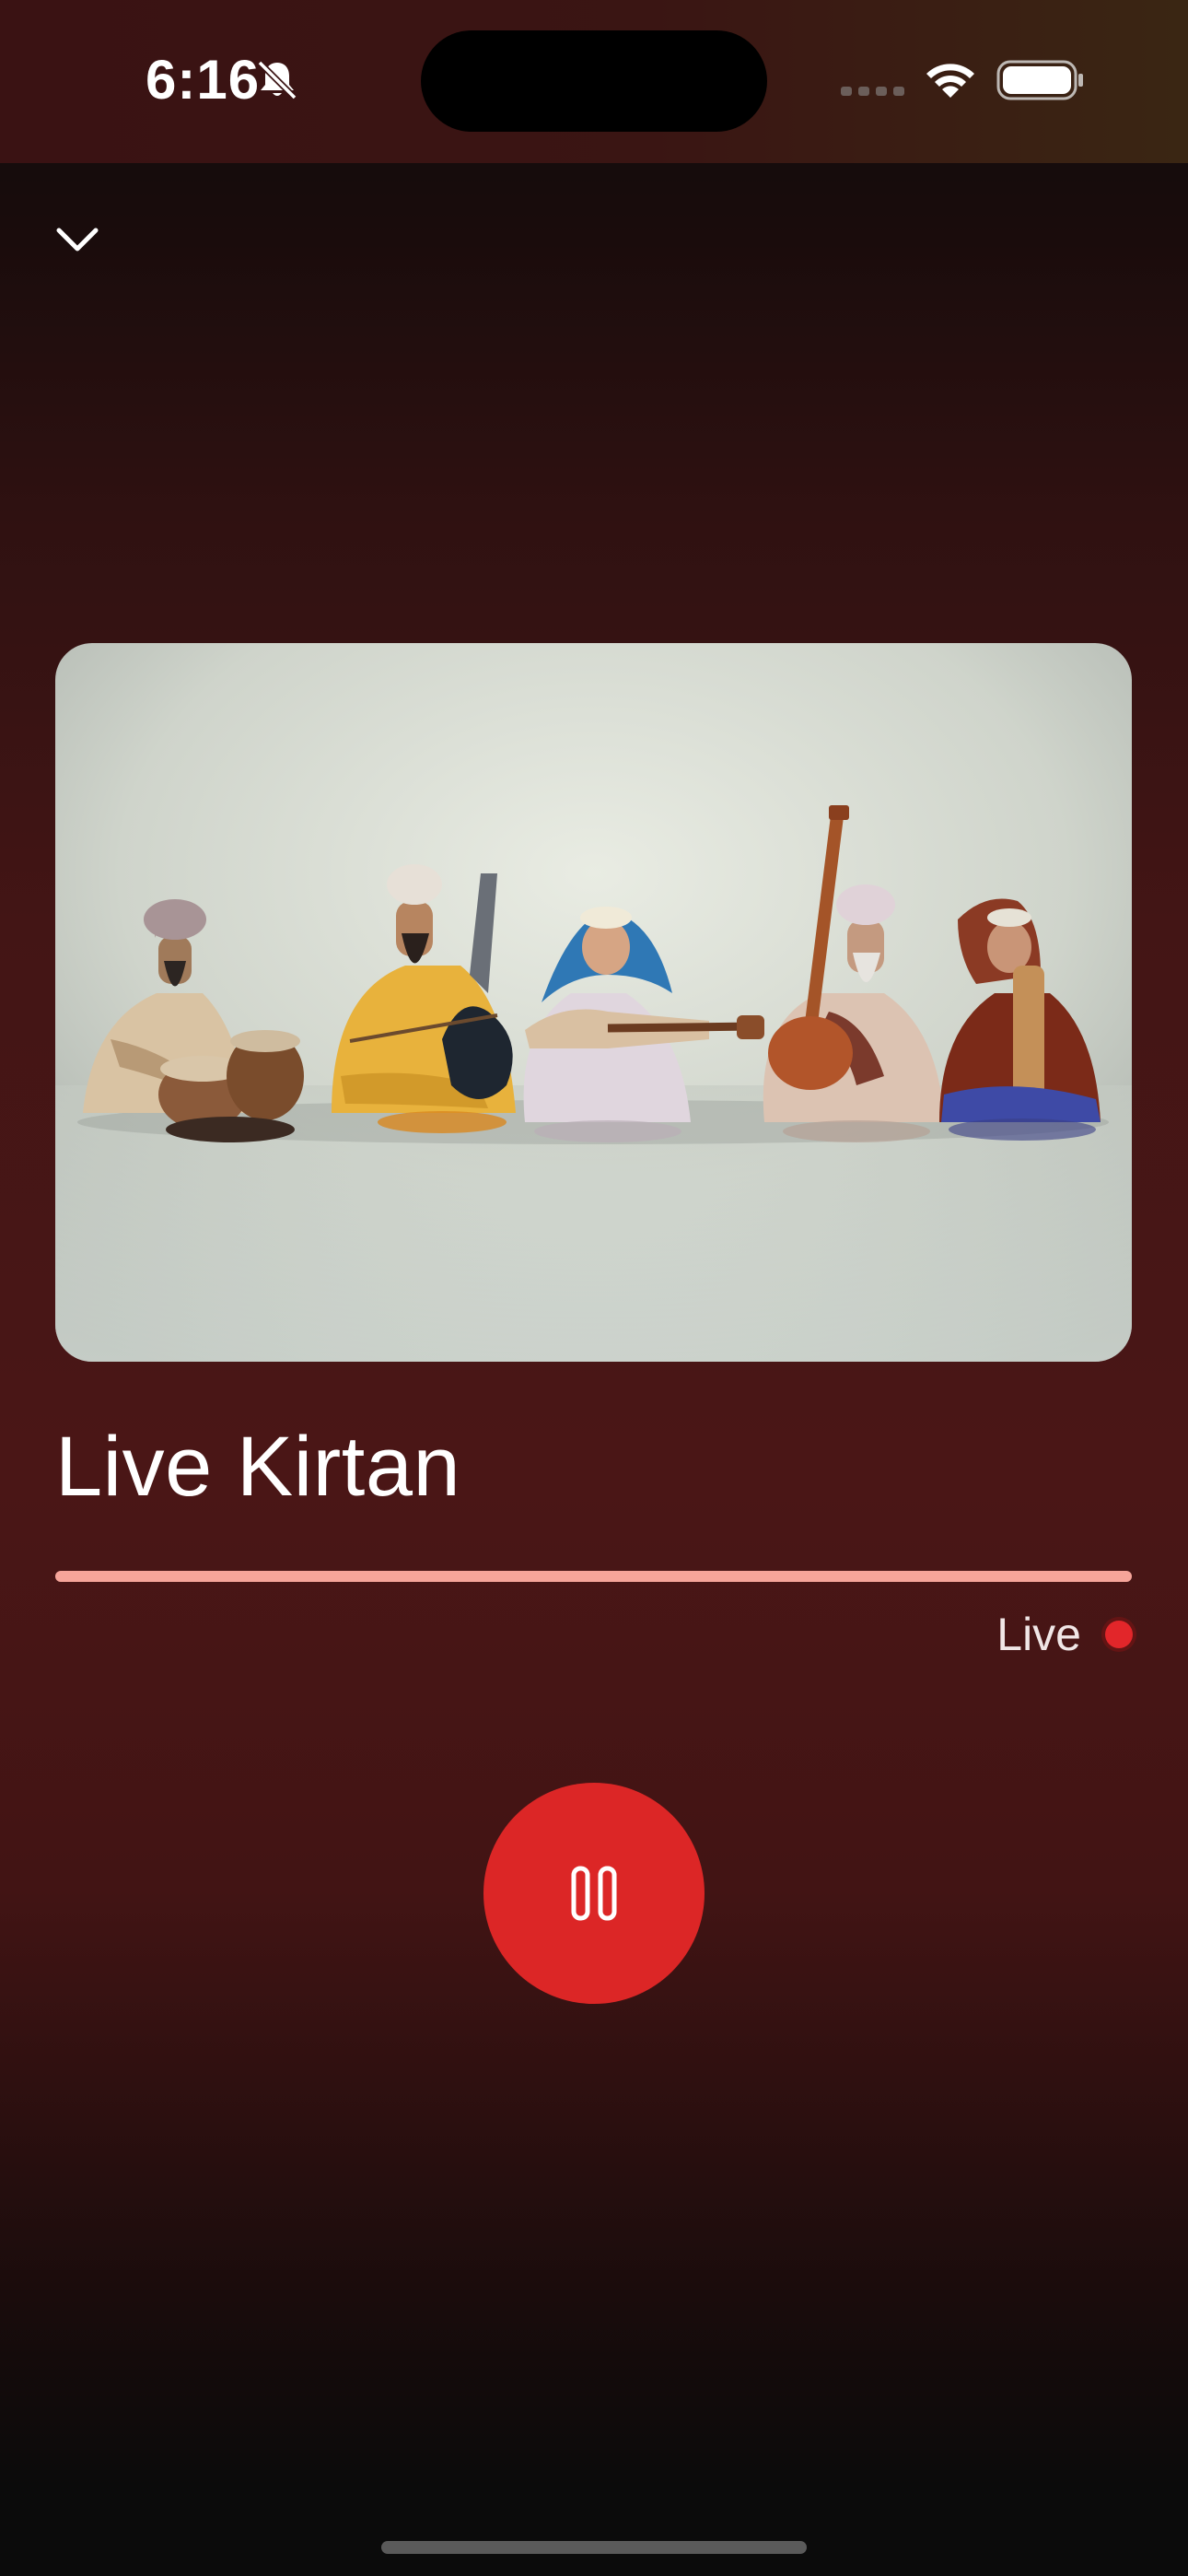  What do you see at coordinates (203, 80) in the screenshot?
I see `status-time: 6:16` at bounding box center [203, 80].